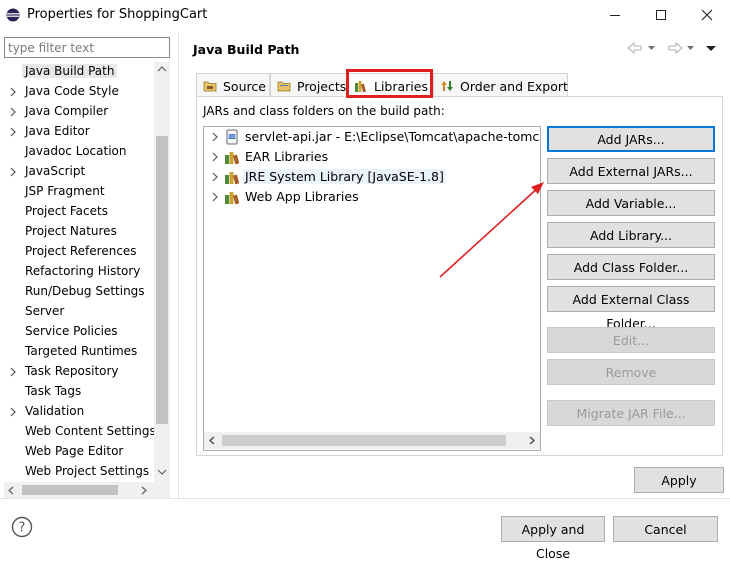 This screenshot has height=566, width=730. I want to click on tab-source: Source, so click(233, 85).